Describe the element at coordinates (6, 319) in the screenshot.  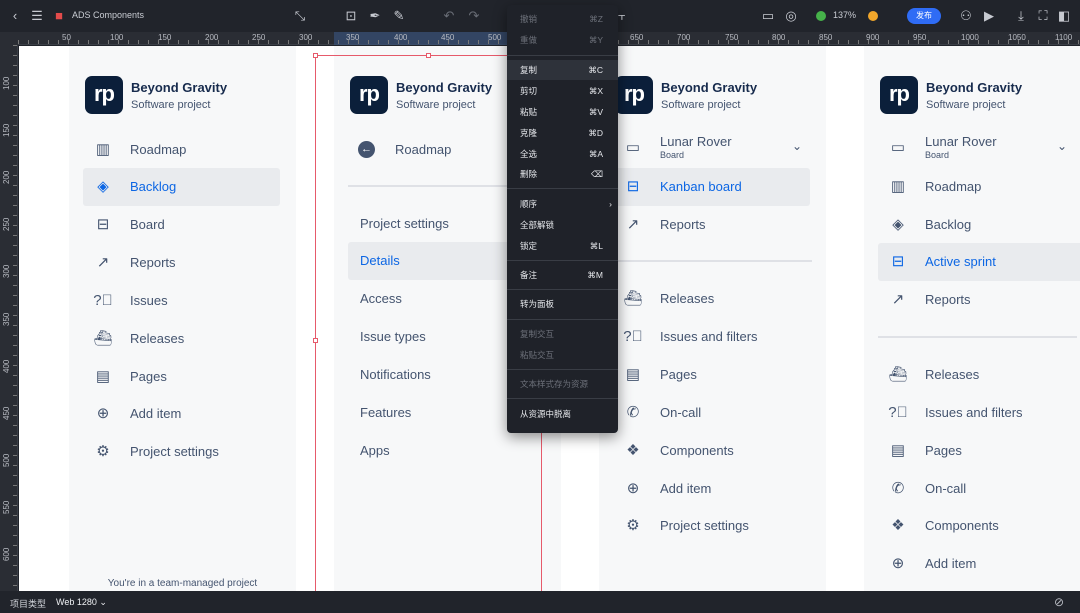
I see `ruler-tick: 350` at that location.